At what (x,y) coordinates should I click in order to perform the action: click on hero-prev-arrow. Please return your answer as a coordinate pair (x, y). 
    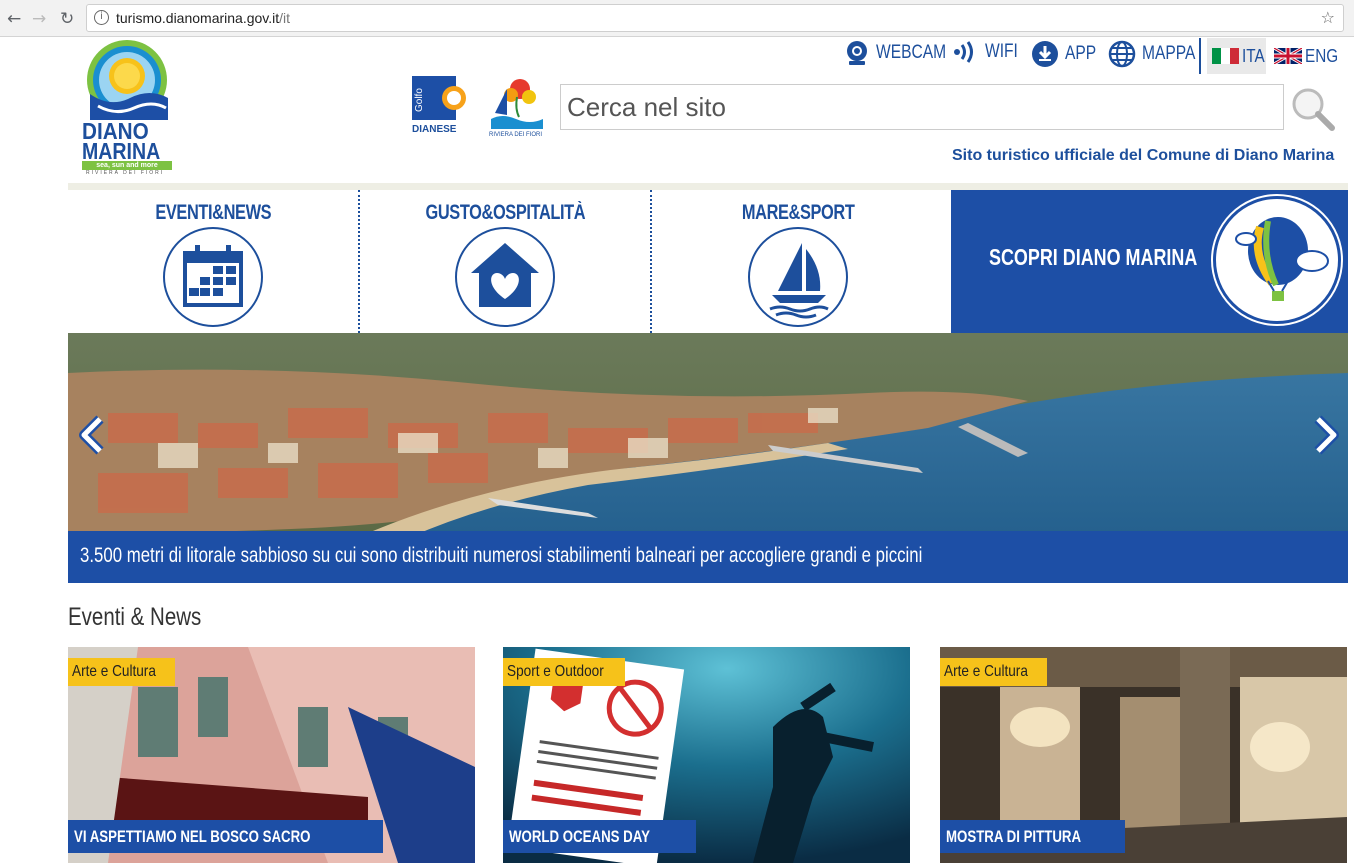
    Looking at the image, I should click on (92, 435).